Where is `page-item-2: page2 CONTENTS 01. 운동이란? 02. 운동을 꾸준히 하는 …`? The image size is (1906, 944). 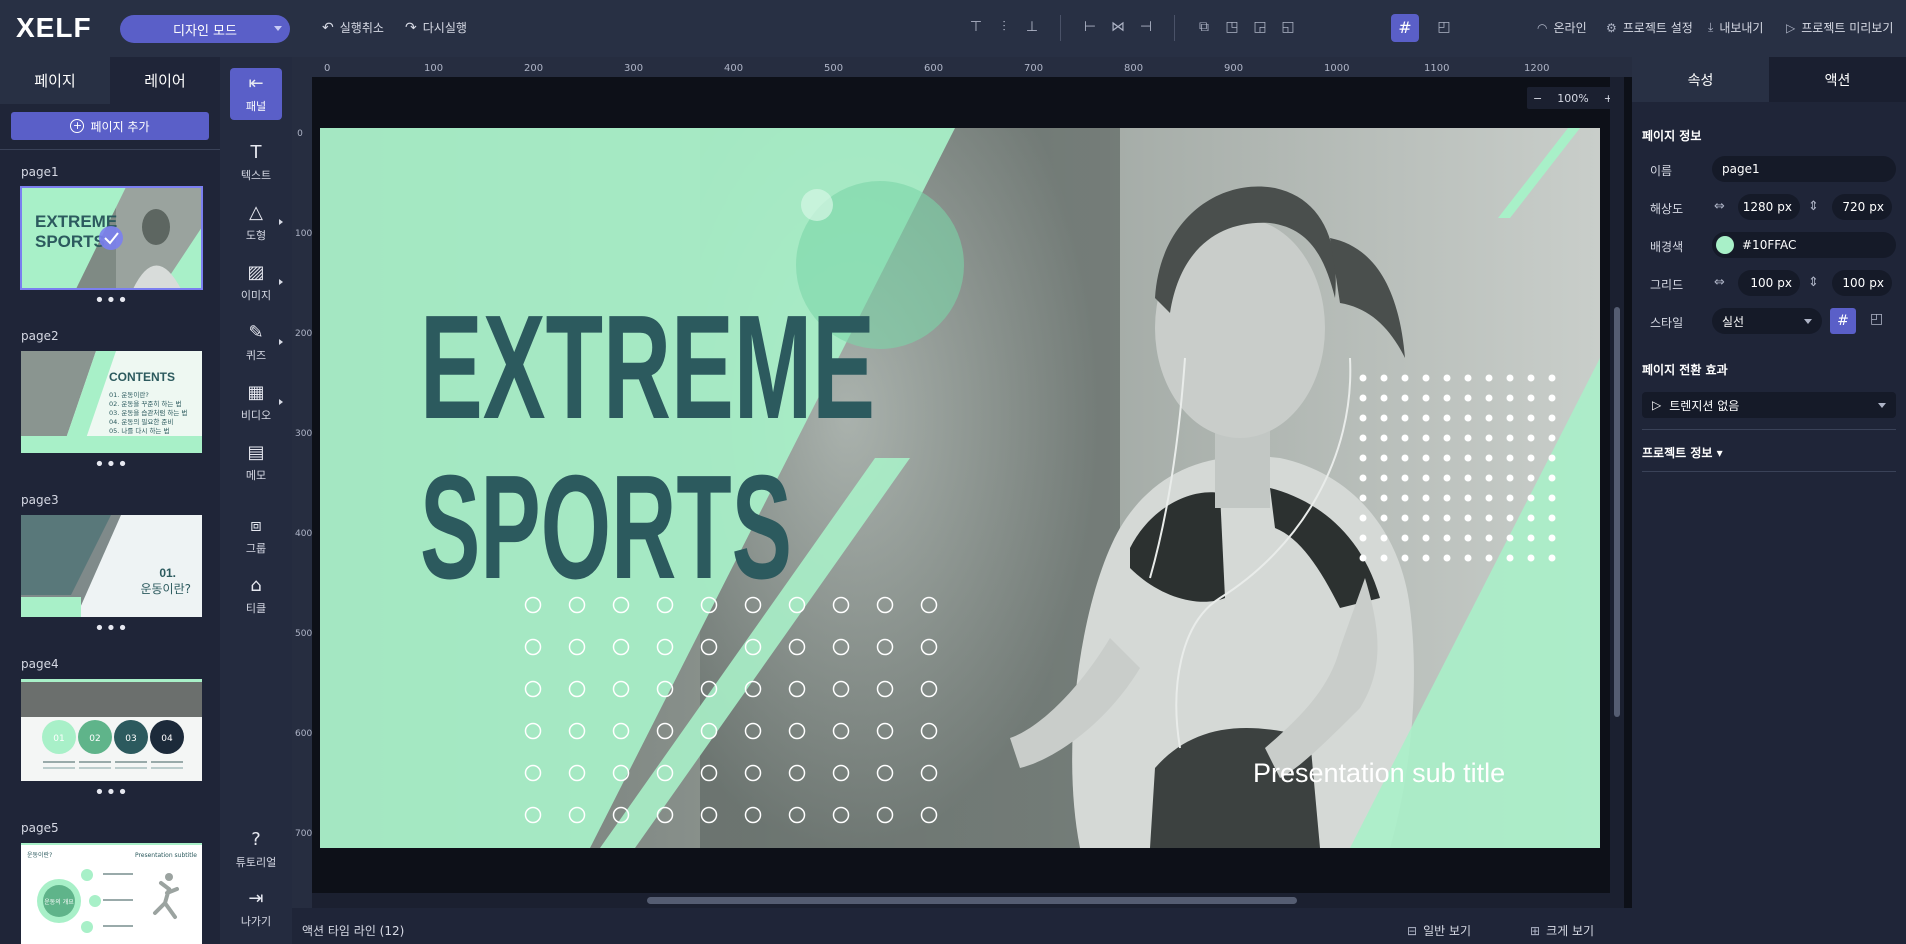
page-item-2: page2 CONTENTS 01. 운동이란? 02. 운동을 꾸준히 하는 … is located at coordinates (111, 401).